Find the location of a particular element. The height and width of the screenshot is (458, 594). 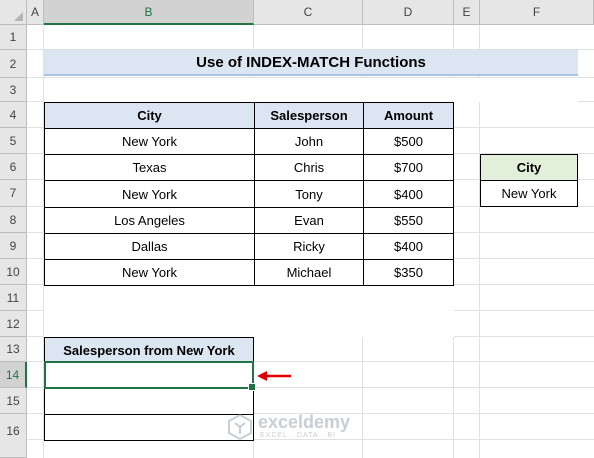

row-header-5: 5 is located at coordinates (13, 141).